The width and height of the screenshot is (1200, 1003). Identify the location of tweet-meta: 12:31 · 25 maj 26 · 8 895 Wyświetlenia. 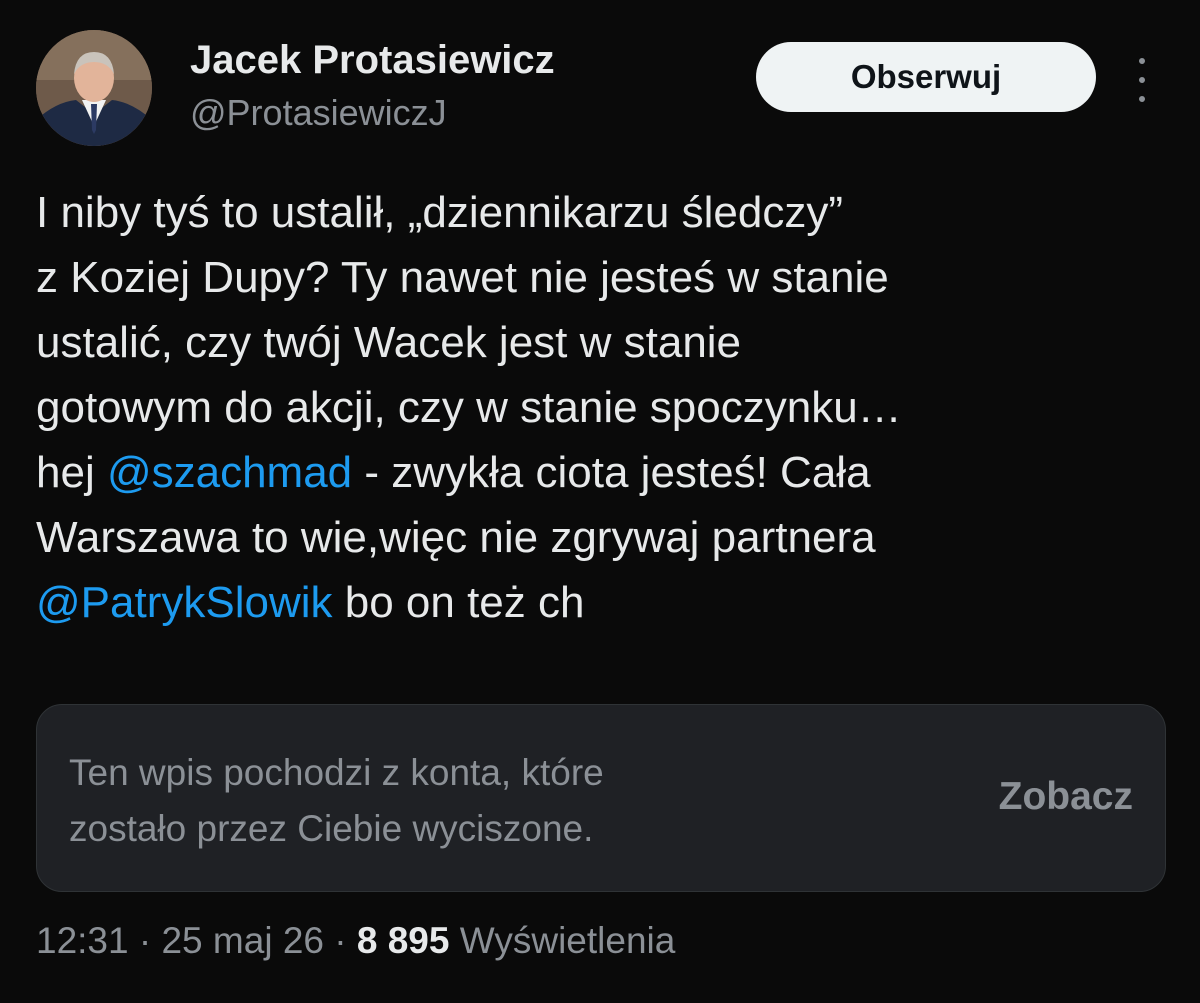
(355, 941).